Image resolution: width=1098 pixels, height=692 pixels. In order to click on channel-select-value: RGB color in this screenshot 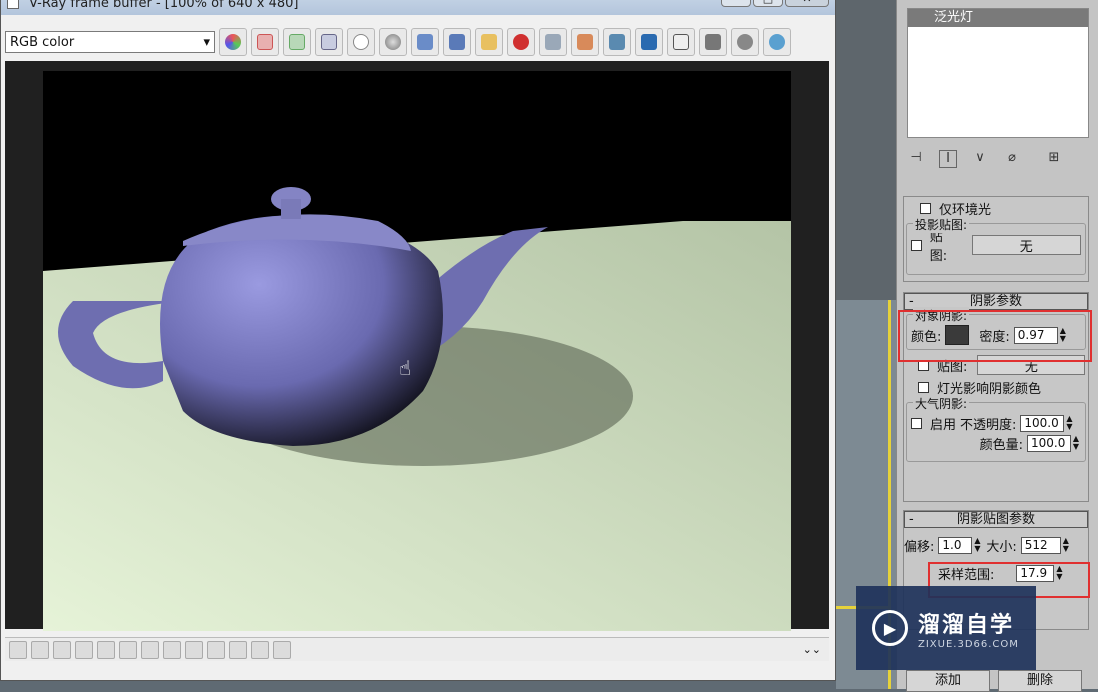, I will do `click(42, 42)`.